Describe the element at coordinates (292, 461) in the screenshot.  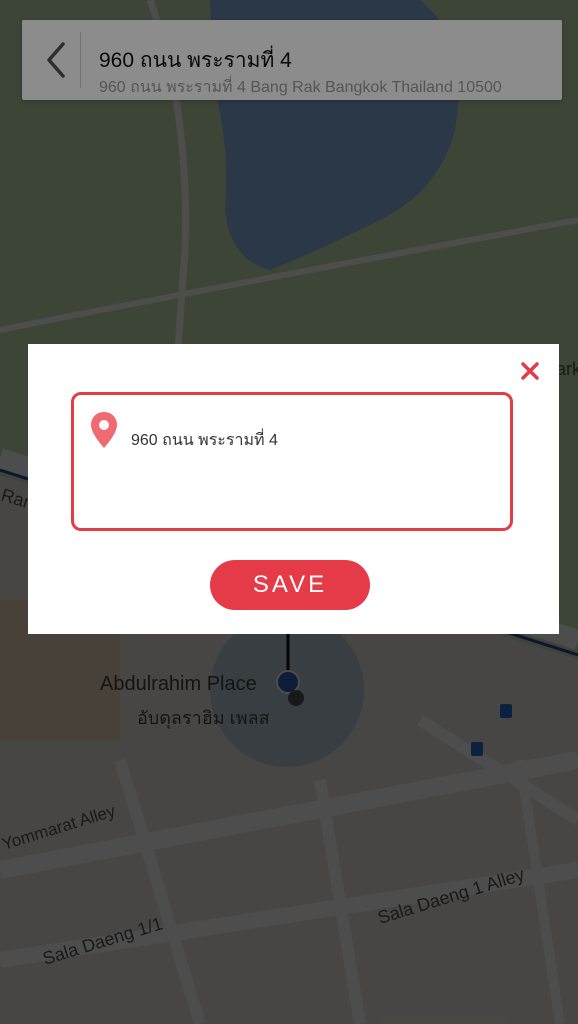
I see `address-field: 960 ถนน พระรามที่ 4` at that location.